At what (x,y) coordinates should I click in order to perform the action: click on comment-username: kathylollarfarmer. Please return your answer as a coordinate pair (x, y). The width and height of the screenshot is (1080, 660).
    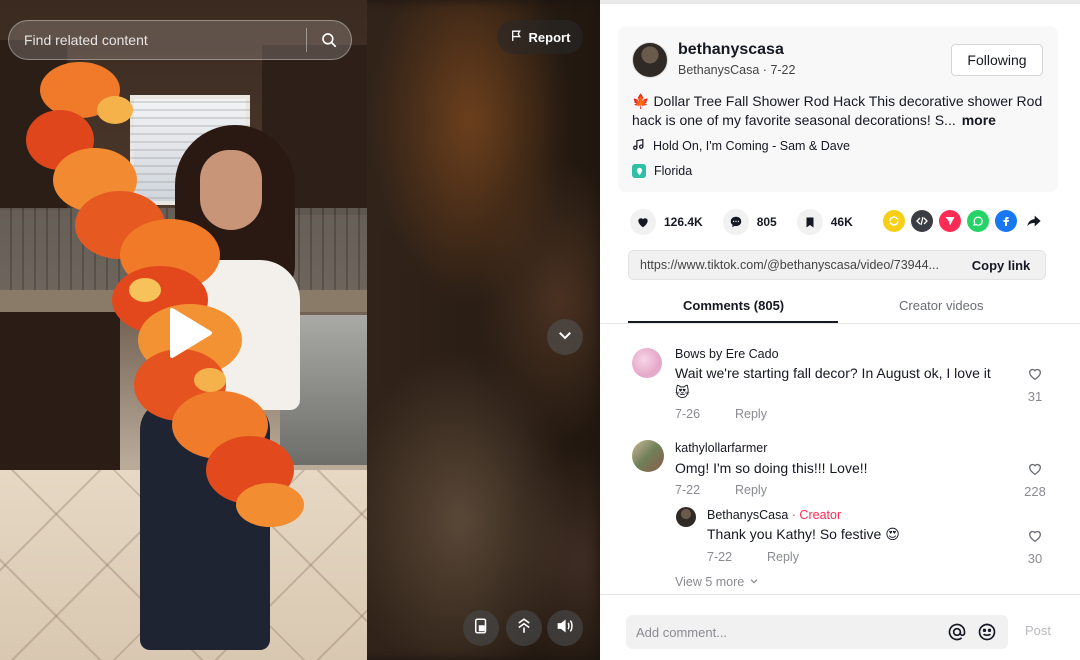
    Looking at the image, I should click on (721, 448).